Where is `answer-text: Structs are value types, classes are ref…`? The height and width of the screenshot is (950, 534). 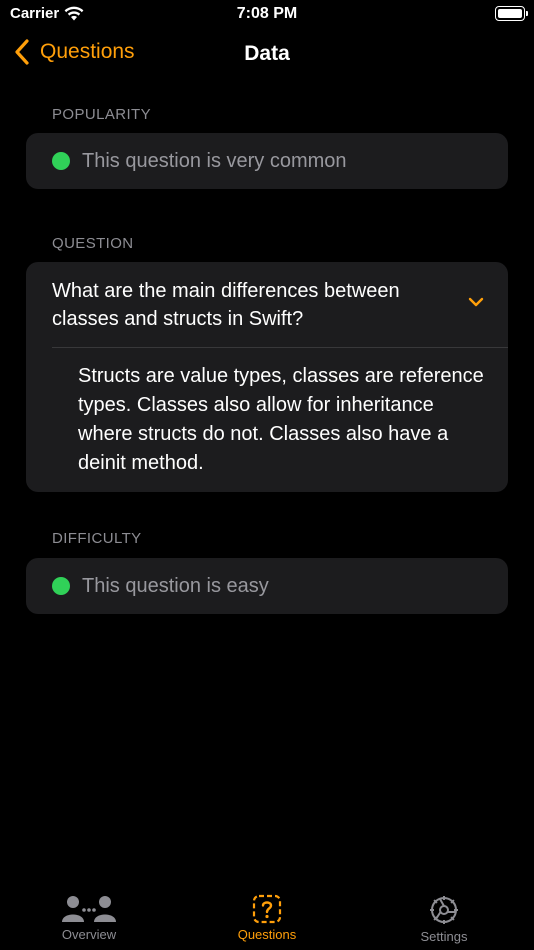
answer-text: Structs are value types, classes are ref… is located at coordinates (281, 419).